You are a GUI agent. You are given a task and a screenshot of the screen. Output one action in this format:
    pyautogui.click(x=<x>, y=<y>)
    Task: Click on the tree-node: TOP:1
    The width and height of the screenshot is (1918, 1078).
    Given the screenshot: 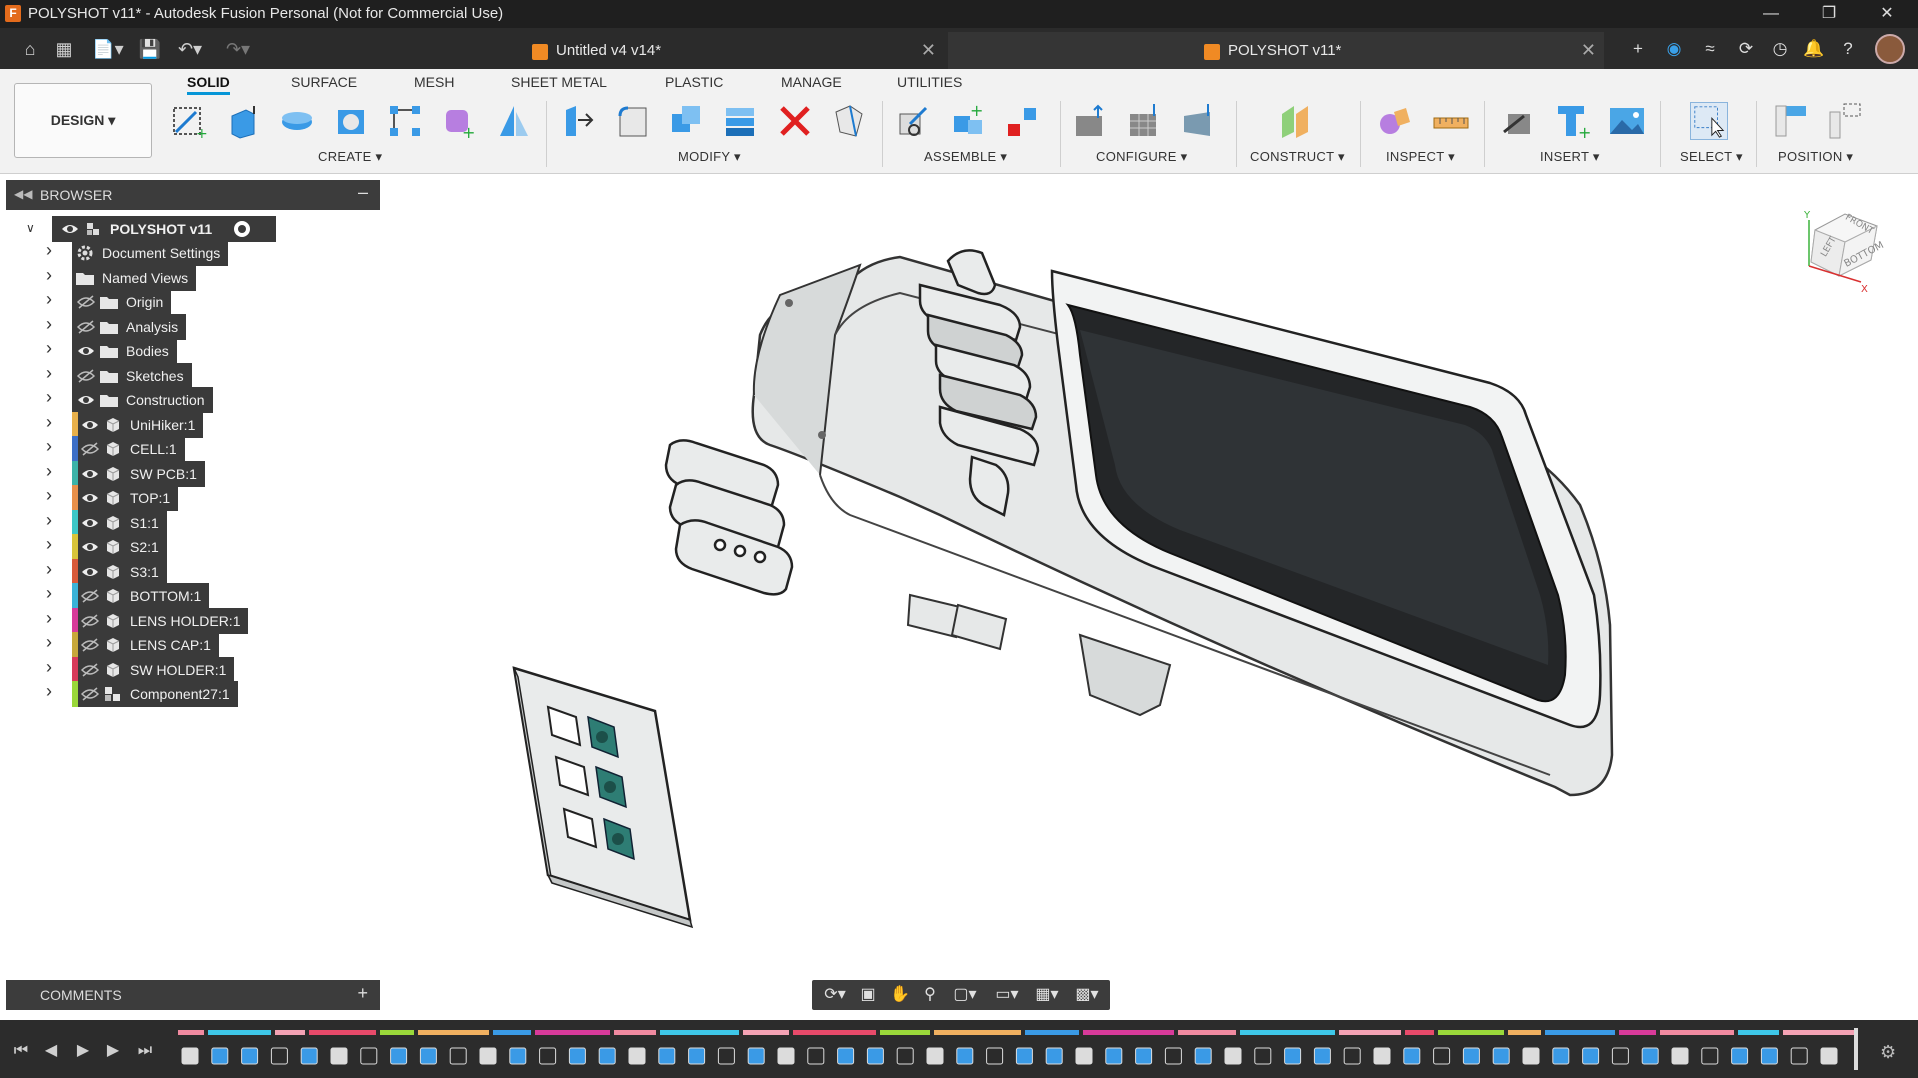 What is the action you would take?
    pyautogui.click(x=125, y=498)
    